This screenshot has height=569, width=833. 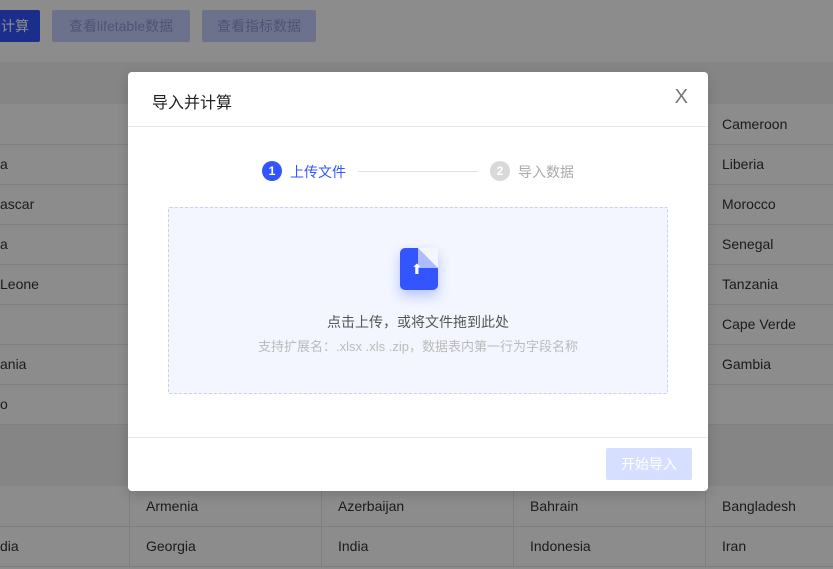 I want to click on step-1-icon: 1, so click(x=272, y=171).